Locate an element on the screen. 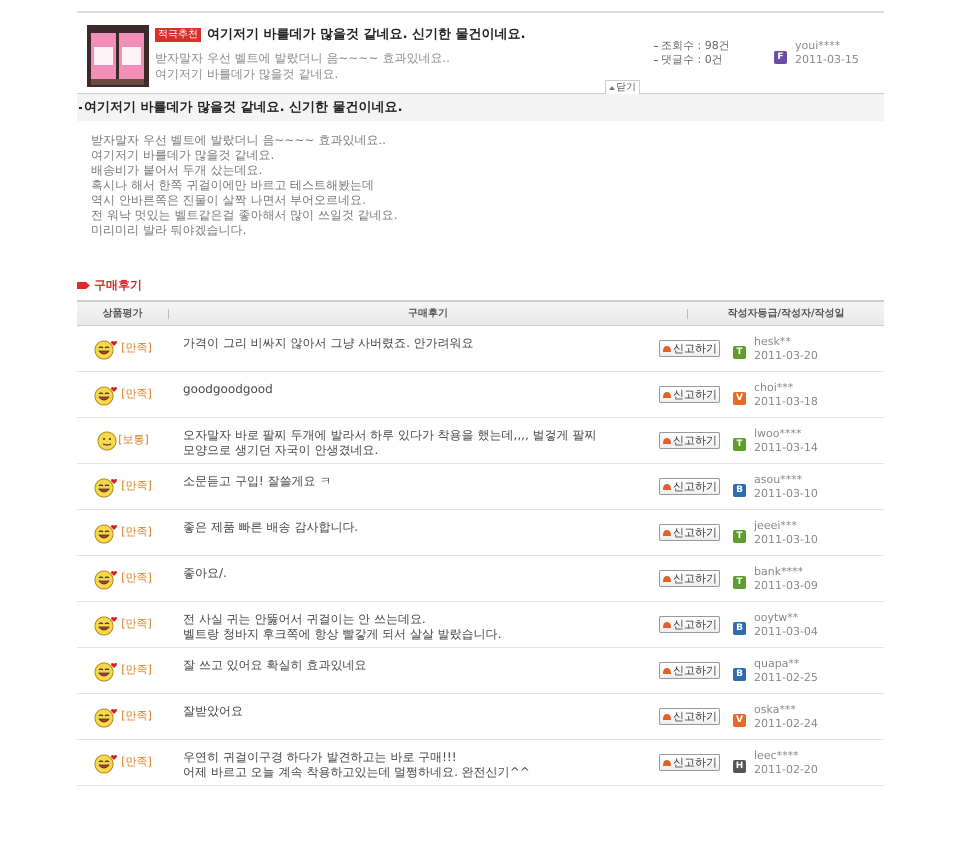 The height and width of the screenshot is (844, 960). detail-text: 받자말자 우선 벨트에 발랐더니 음~~~~ 효과있네요.. is located at coordinates (239, 140).